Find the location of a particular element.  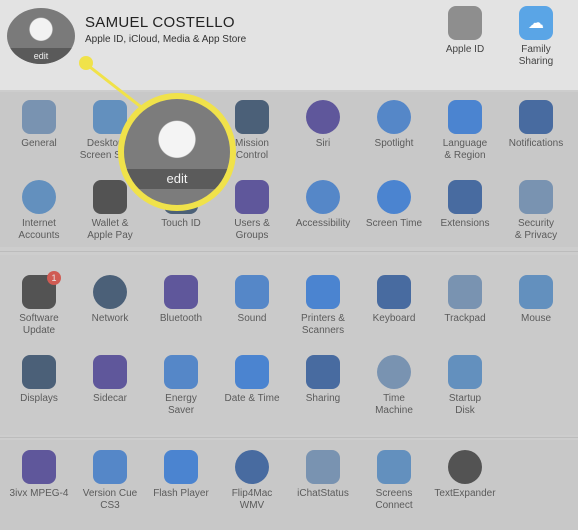

pane-network: Network is located at coordinates (110, 300).